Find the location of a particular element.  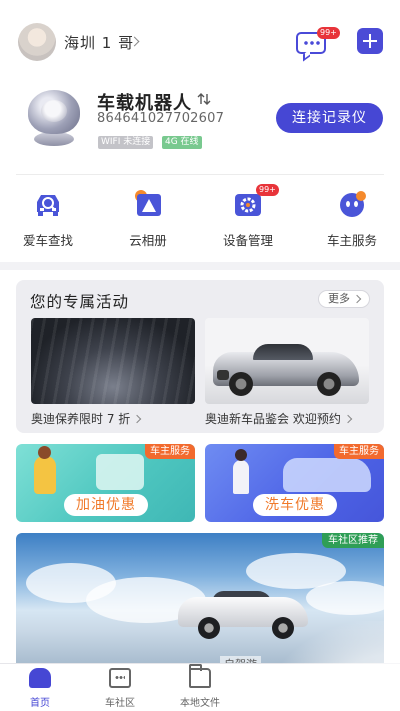

home-icon is located at coordinates (40, 678).